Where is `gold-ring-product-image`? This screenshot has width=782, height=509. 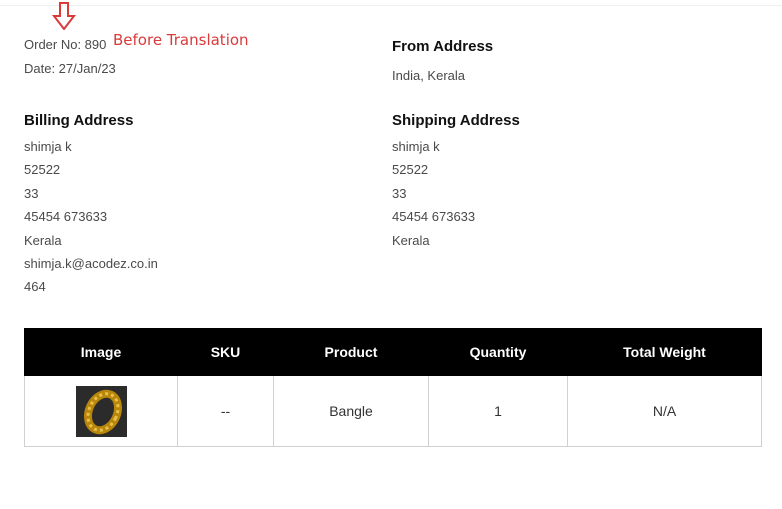 gold-ring-product-image is located at coordinates (101, 411).